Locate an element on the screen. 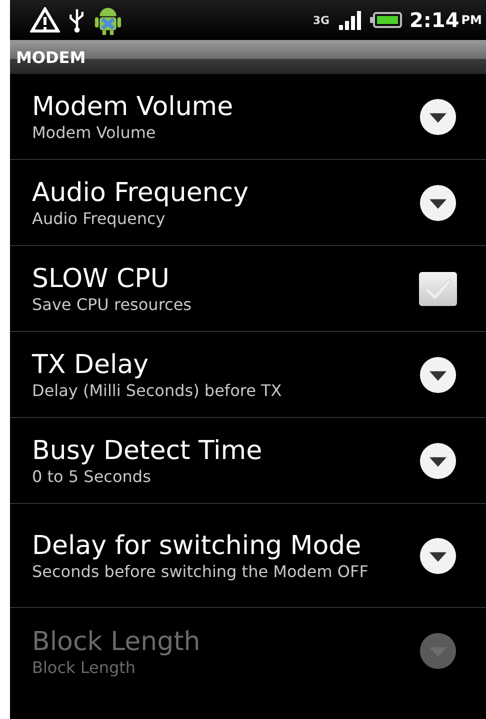 This screenshot has width=486, height=719. preference-item: TX Delay Delay (Milli Seconds) before TX is located at coordinates (248, 375).